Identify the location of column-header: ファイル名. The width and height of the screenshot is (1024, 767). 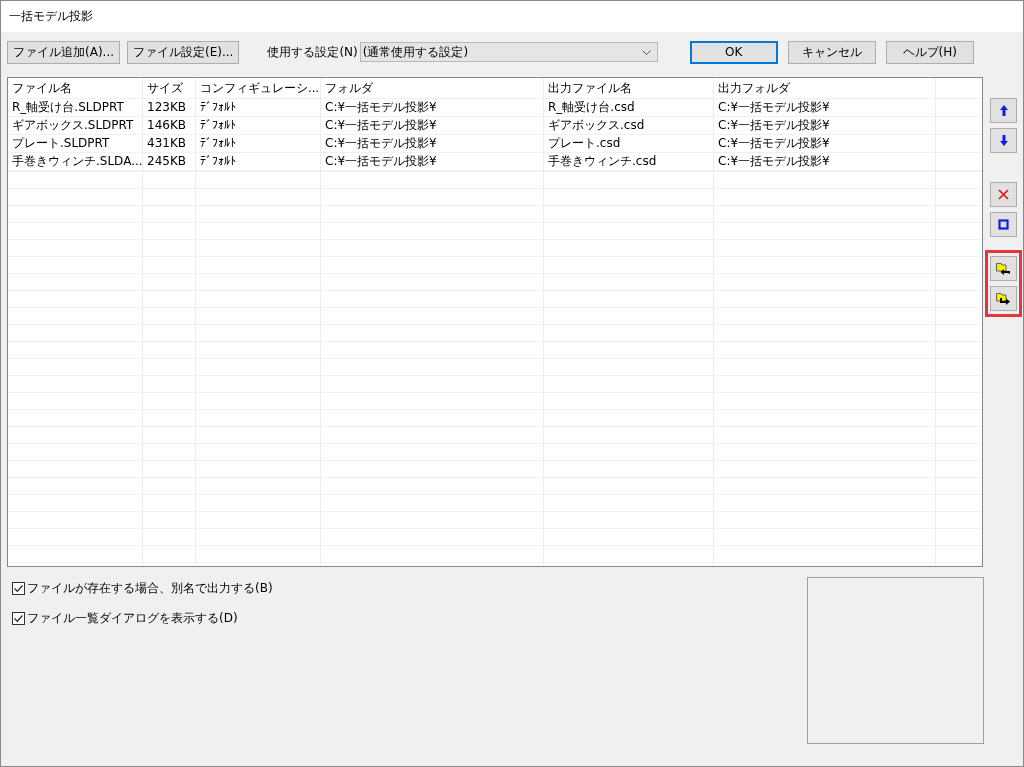
(75, 88).